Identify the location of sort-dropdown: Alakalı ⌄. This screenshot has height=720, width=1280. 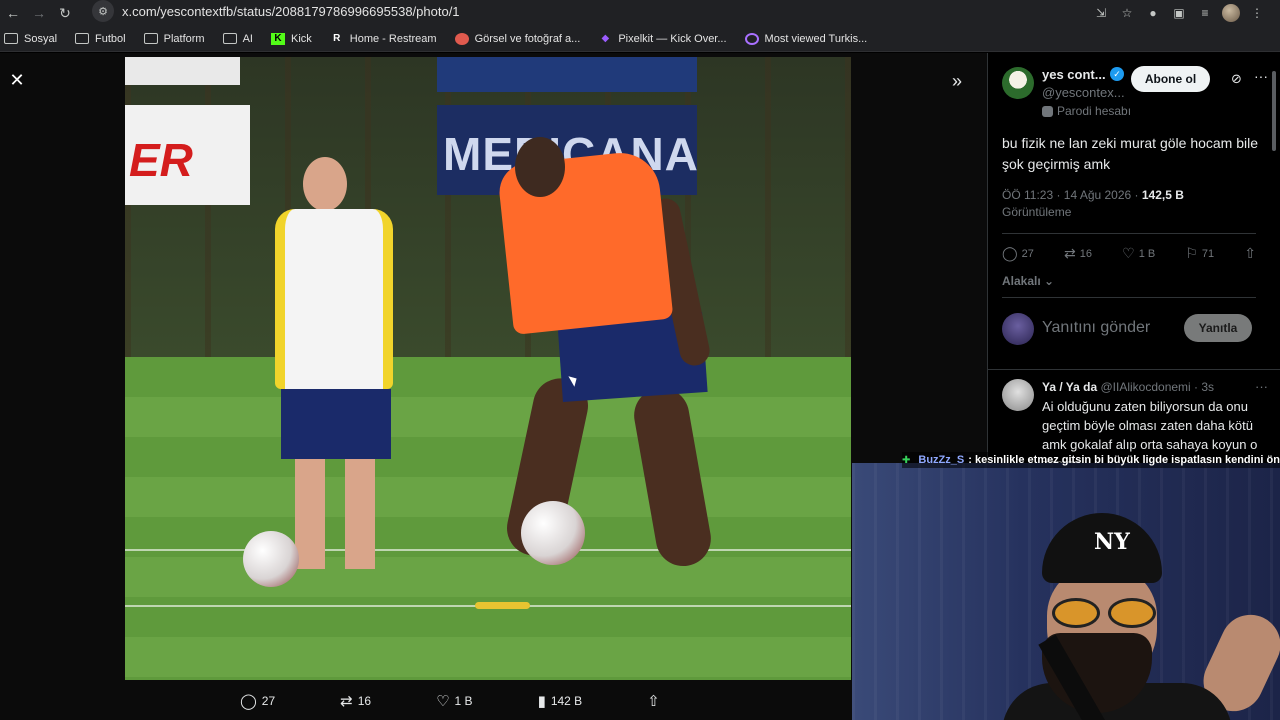
(1028, 281).